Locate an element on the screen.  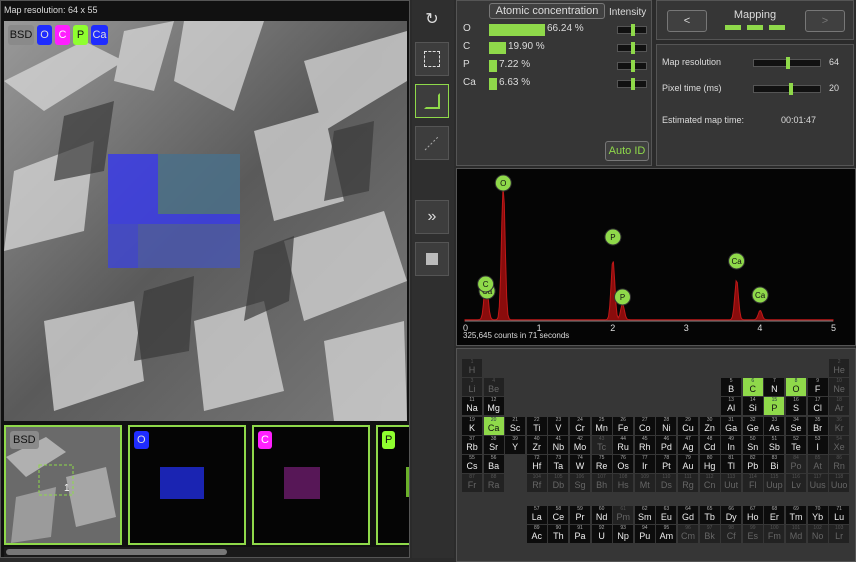
element-fl: 114 Fl is located at coordinates (752, 483).